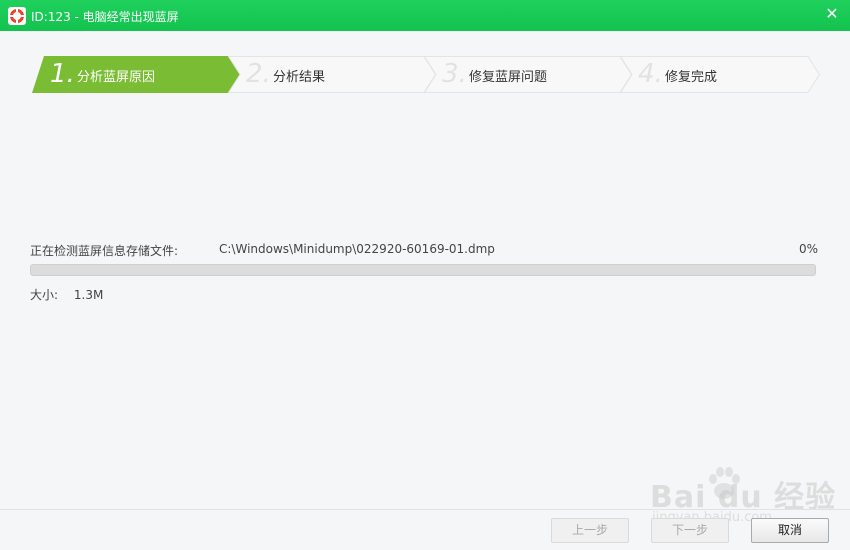 The width and height of the screenshot is (850, 550). I want to click on step-1-label: 分析蓝屏原因, so click(116, 77).